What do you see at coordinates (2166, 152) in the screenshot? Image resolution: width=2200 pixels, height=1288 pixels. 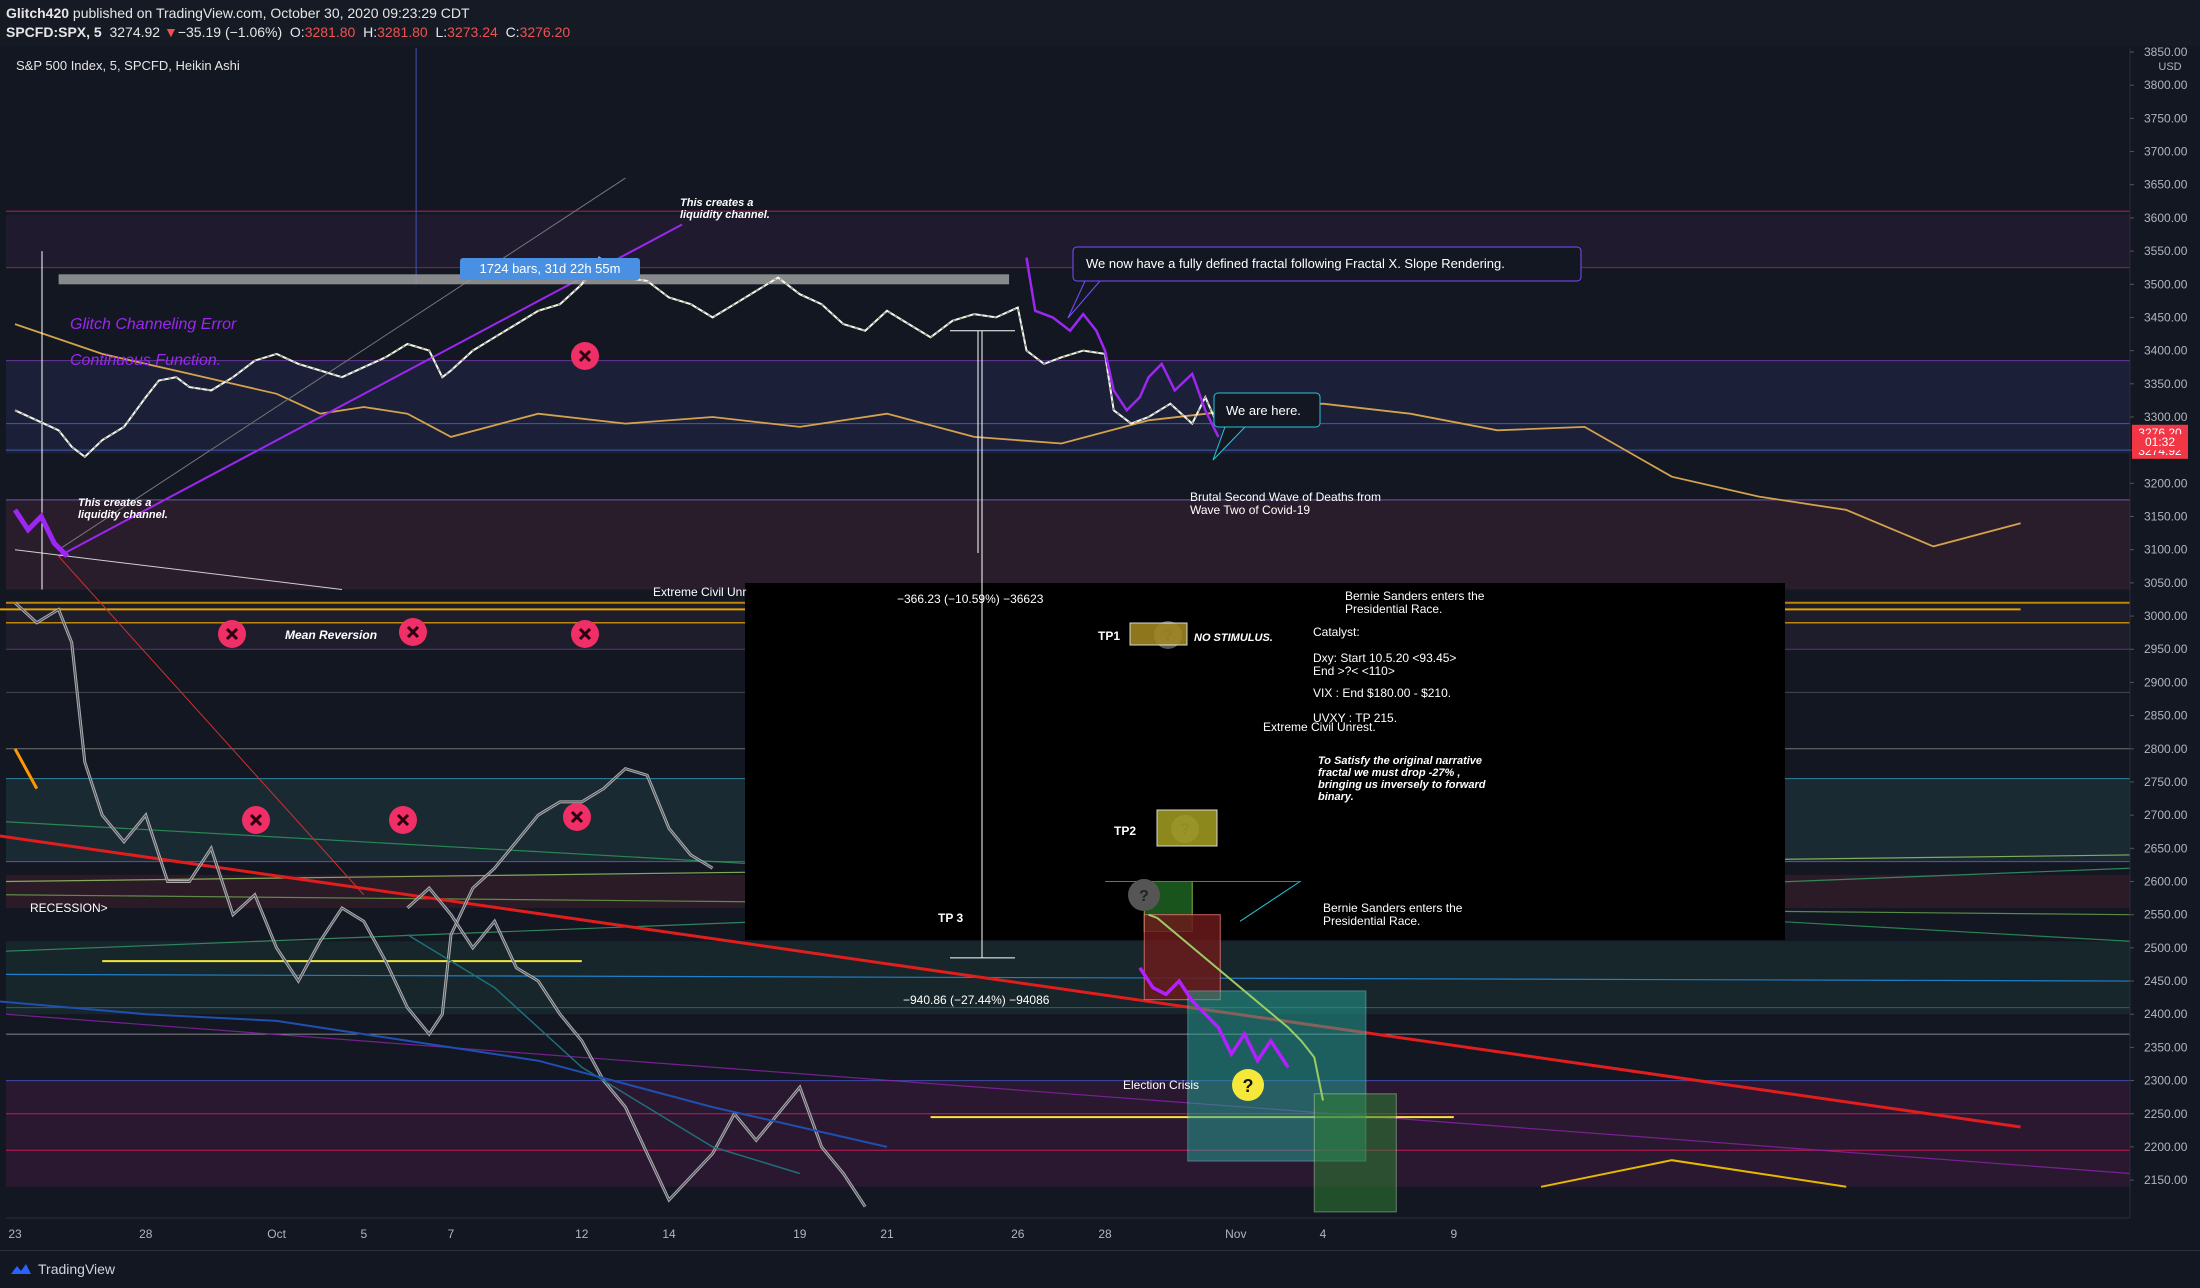 I see `y-tick-label-3: 3700.00` at bounding box center [2166, 152].